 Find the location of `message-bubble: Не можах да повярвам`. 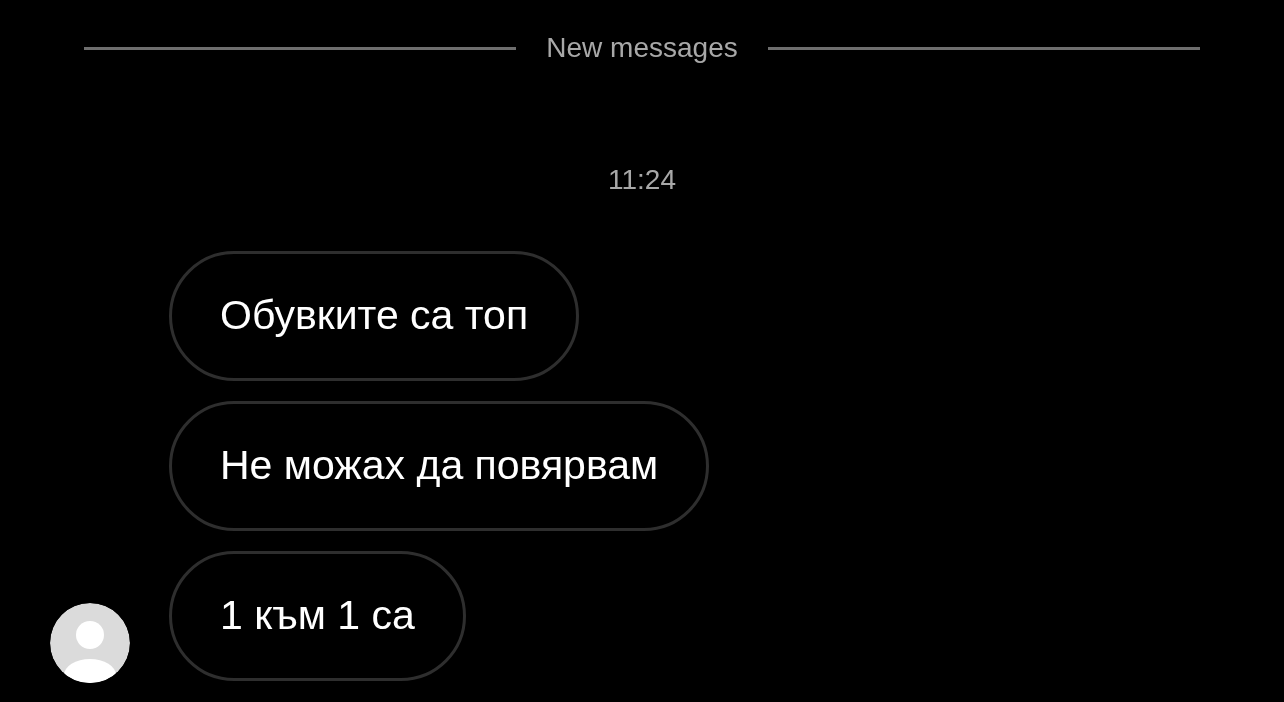

message-bubble: Не можах да повярвам is located at coordinates (439, 466).